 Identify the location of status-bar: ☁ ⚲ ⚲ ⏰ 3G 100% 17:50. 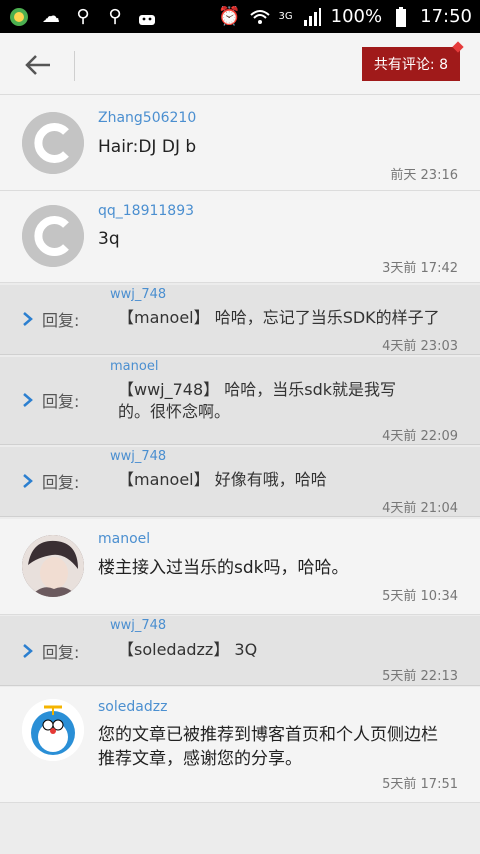
(240, 16).